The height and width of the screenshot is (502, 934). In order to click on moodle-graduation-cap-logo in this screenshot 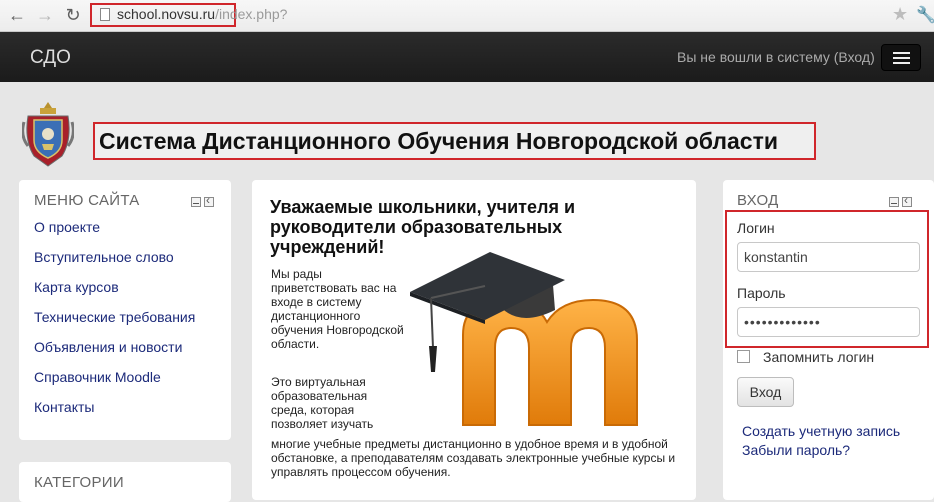, I will do `click(524, 339)`.